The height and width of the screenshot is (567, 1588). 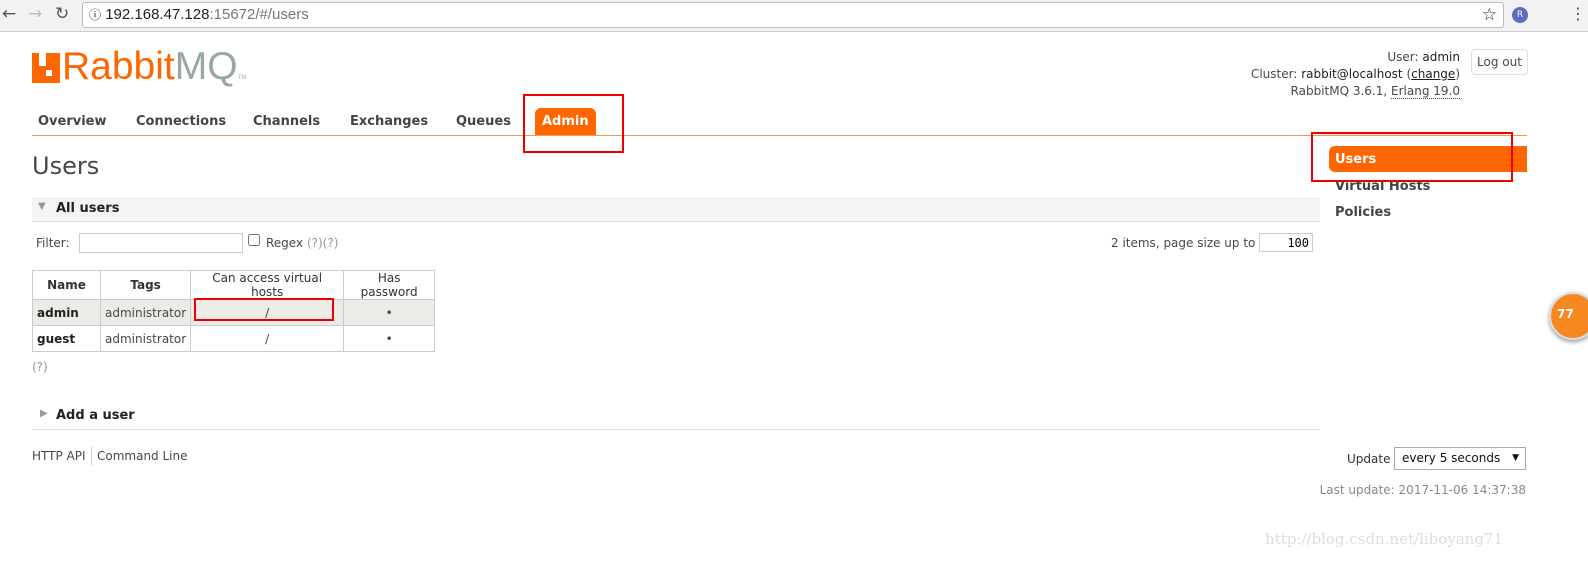 What do you see at coordinates (1460, 458) in the screenshot?
I see `update-interval-select: every 5 seconds ▼` at bounding box center [1460, 458].